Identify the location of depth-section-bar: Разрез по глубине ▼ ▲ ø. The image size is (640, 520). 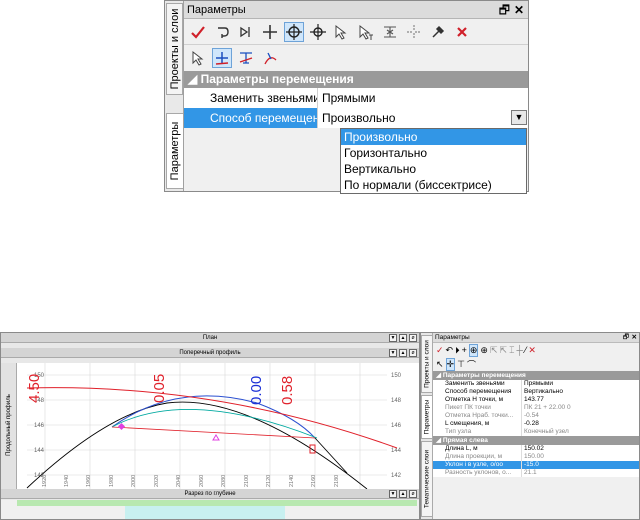
(210, 494).